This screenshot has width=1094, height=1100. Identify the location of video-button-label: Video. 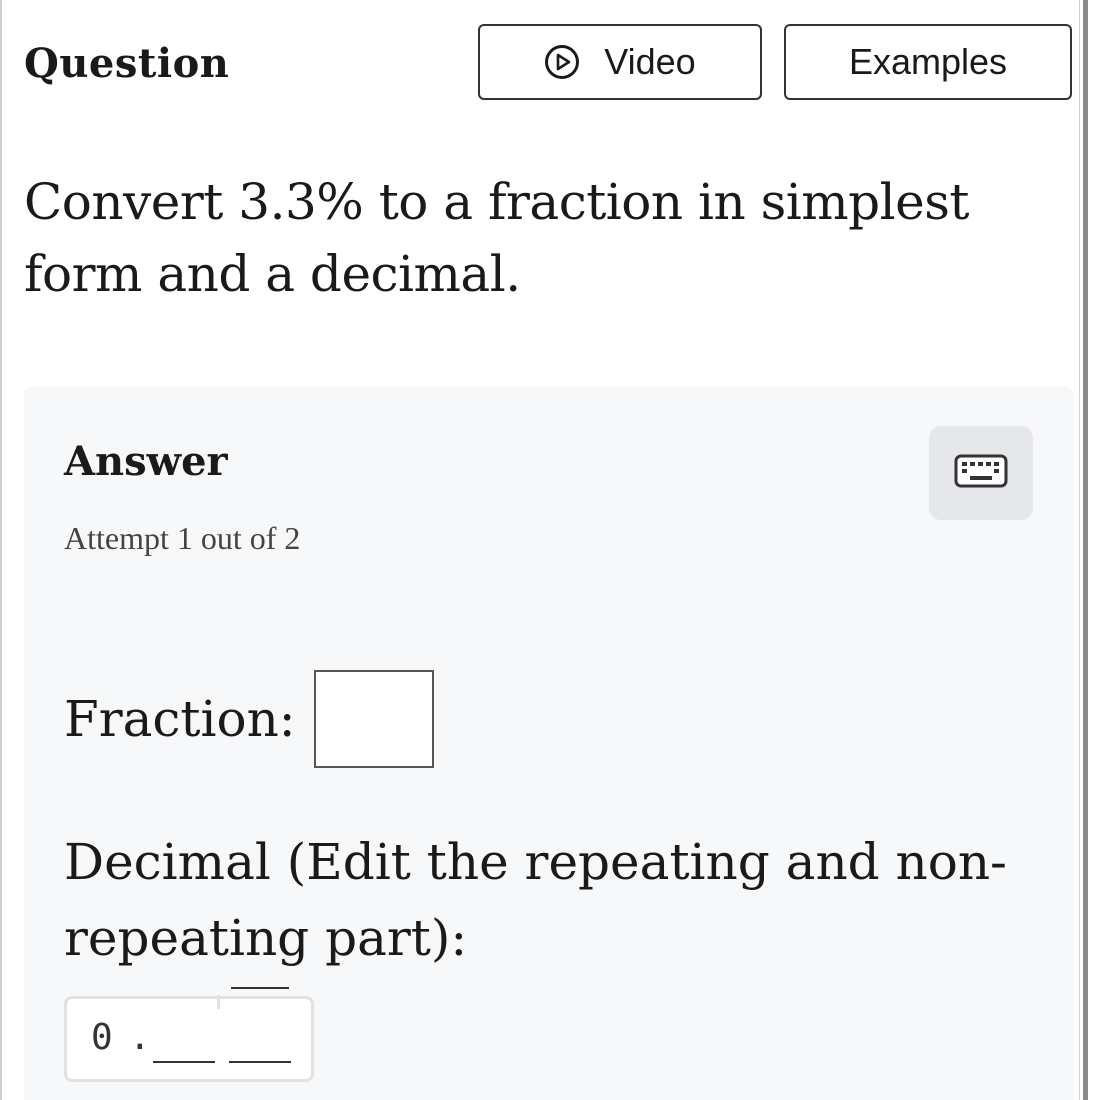
(650, 61).